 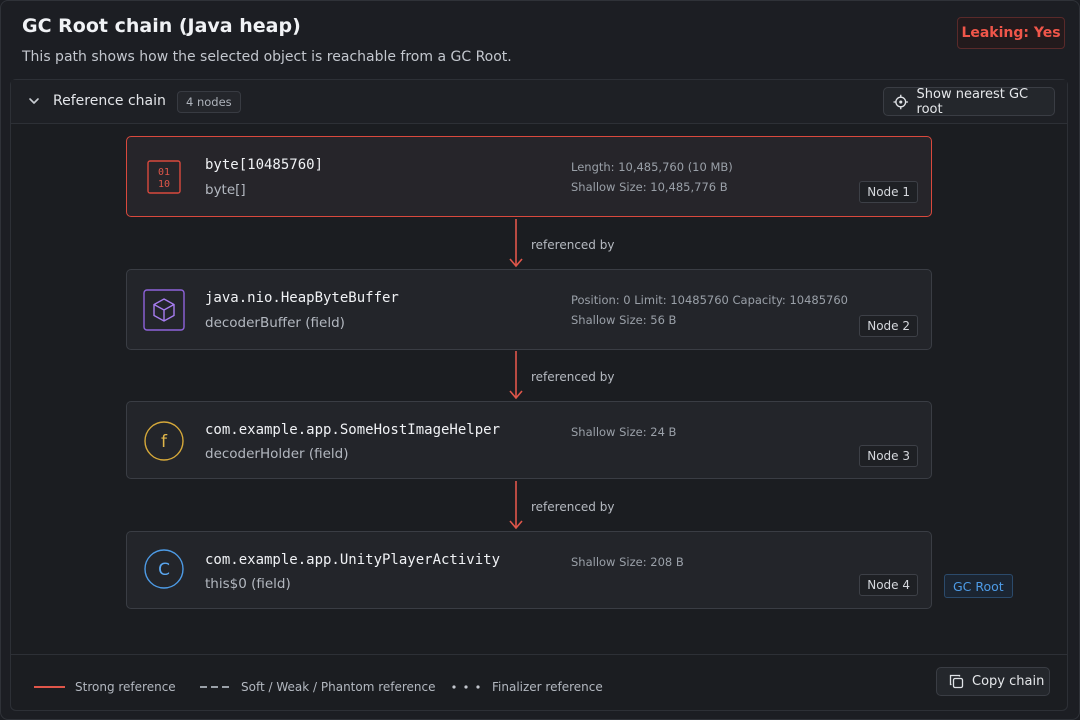 I want to click on node-sub: byte[], so click(x=225, y=190).